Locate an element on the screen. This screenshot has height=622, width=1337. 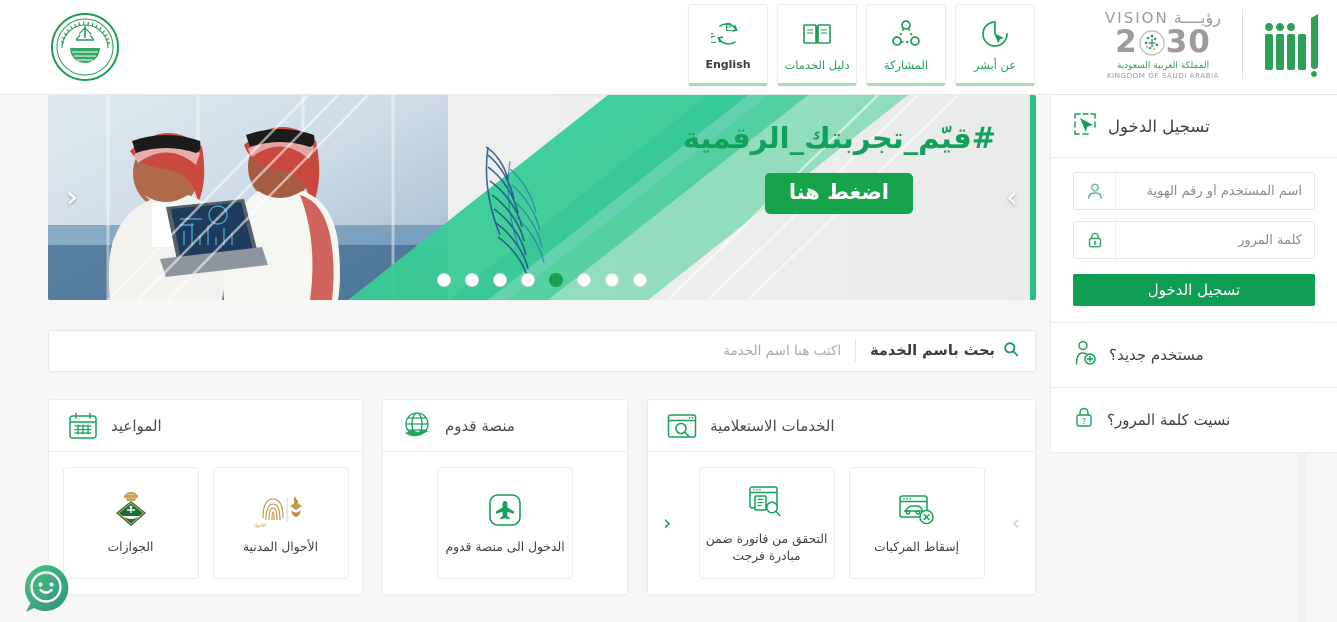
browser-search-icon is located at coordinates (682, 426).